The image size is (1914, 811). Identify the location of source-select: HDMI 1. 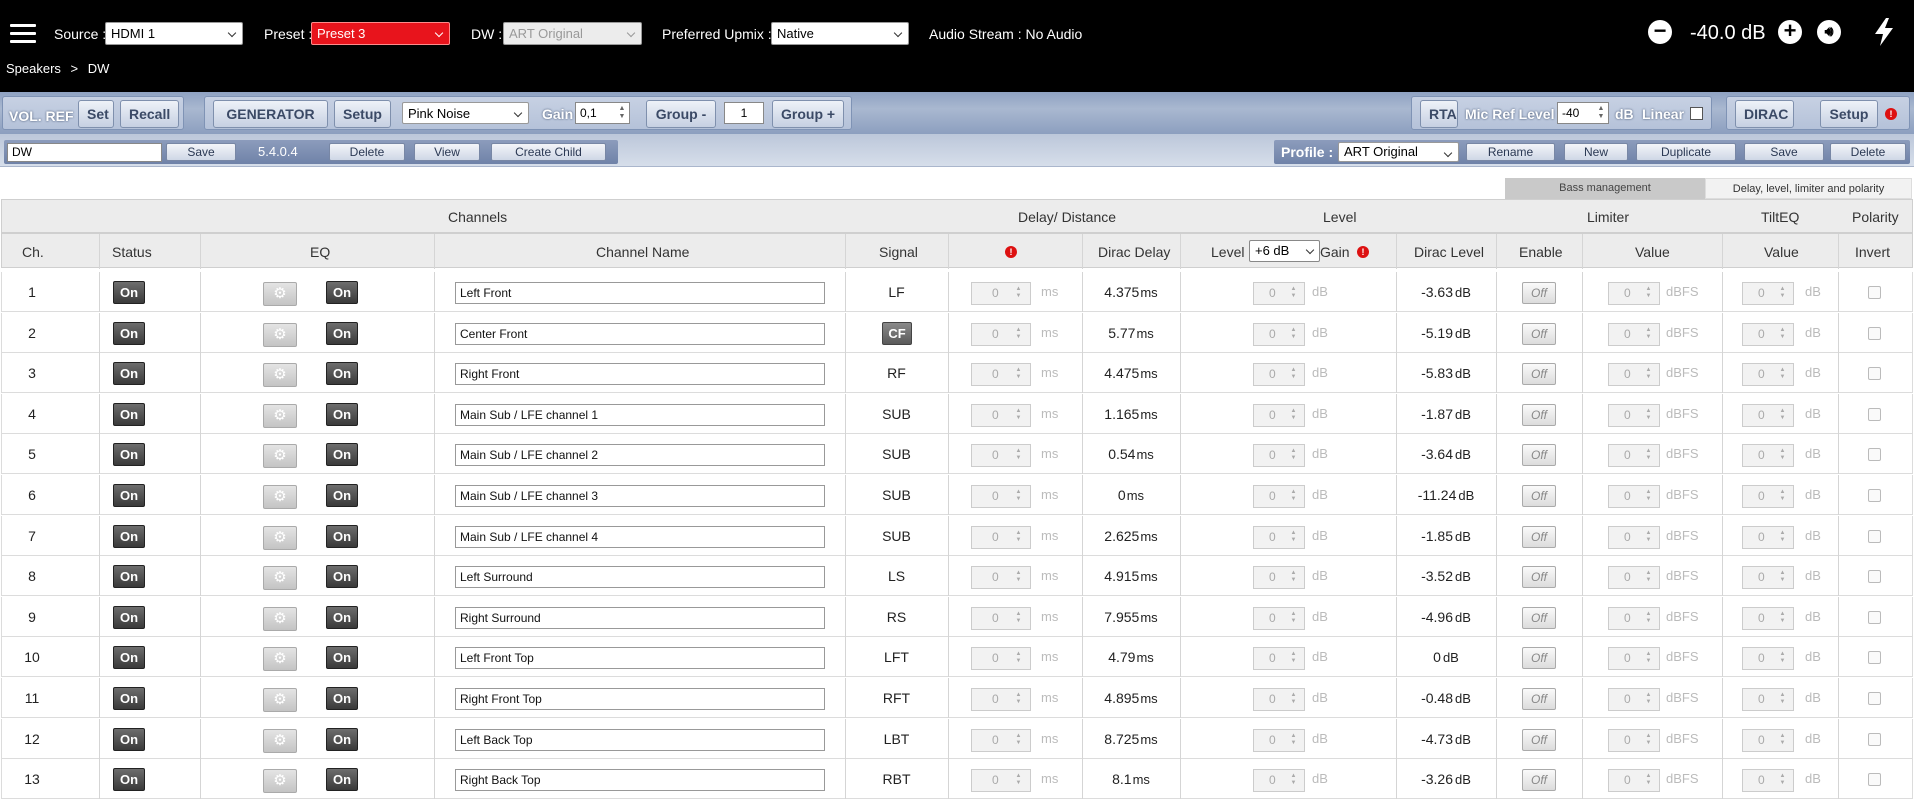
(174, 33).